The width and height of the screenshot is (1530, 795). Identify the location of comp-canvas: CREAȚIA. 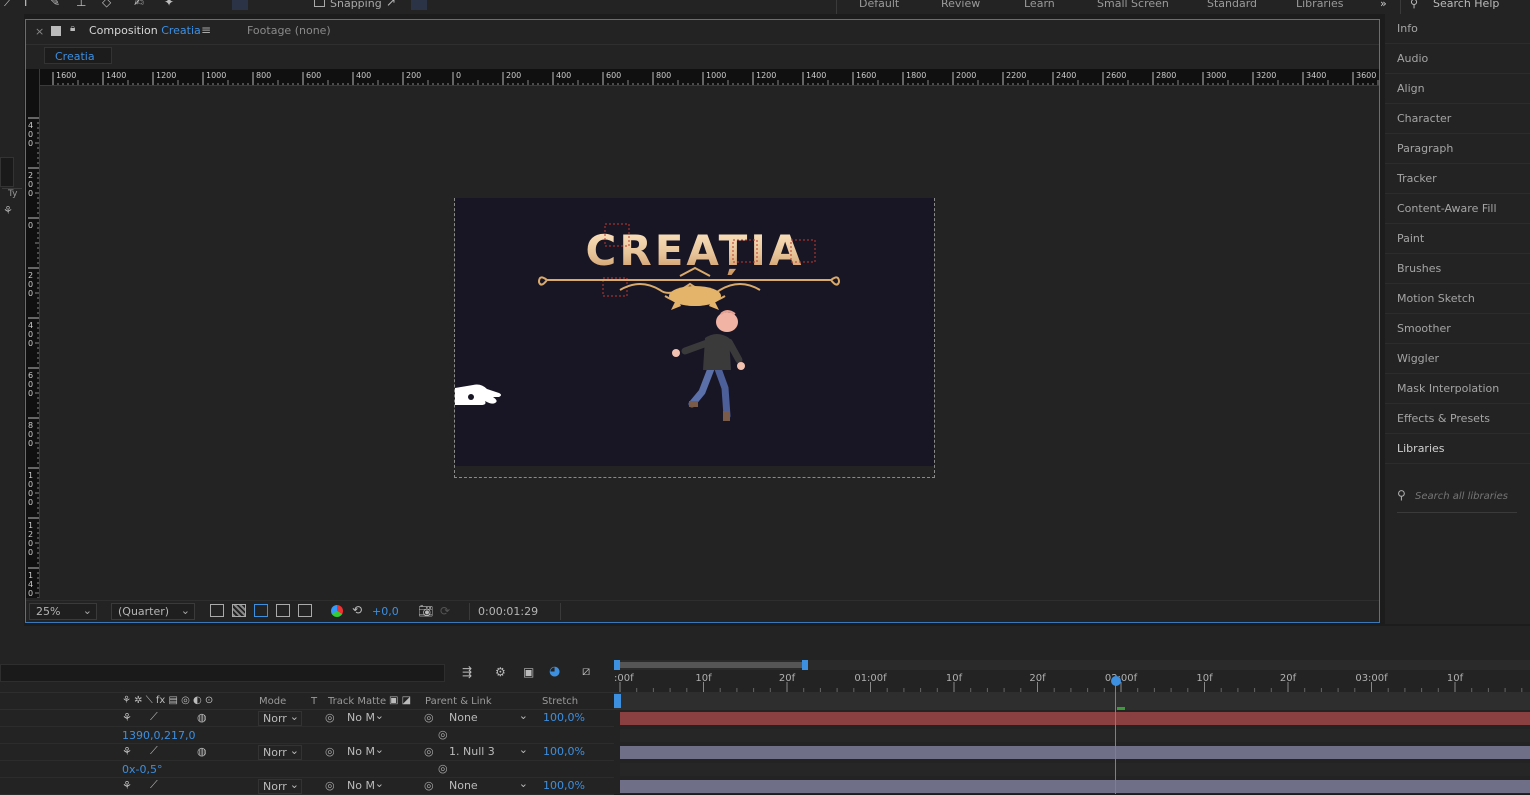
(694, 332).